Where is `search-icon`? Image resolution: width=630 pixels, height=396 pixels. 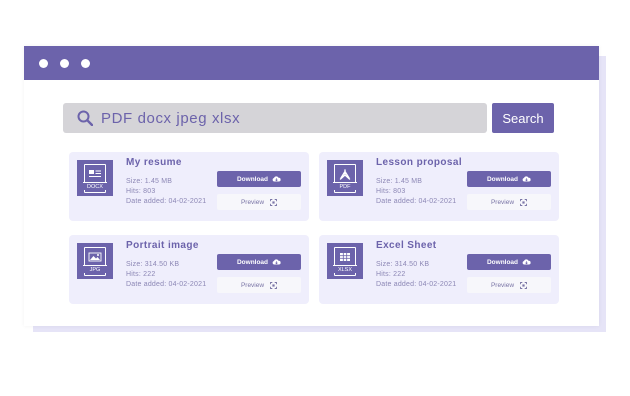 search-icon is located at coordinates (85, 118).